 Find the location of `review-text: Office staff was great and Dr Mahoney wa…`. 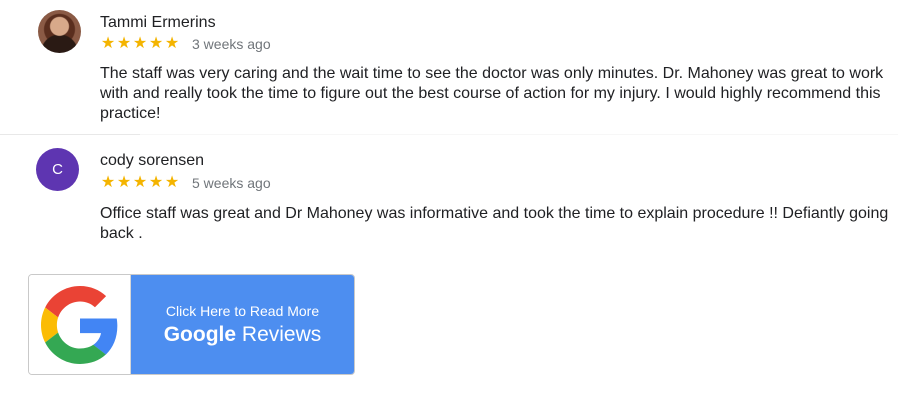

review-text: Office staff was great and Dr Mahoney wa… is located at coordinates (494, 223).